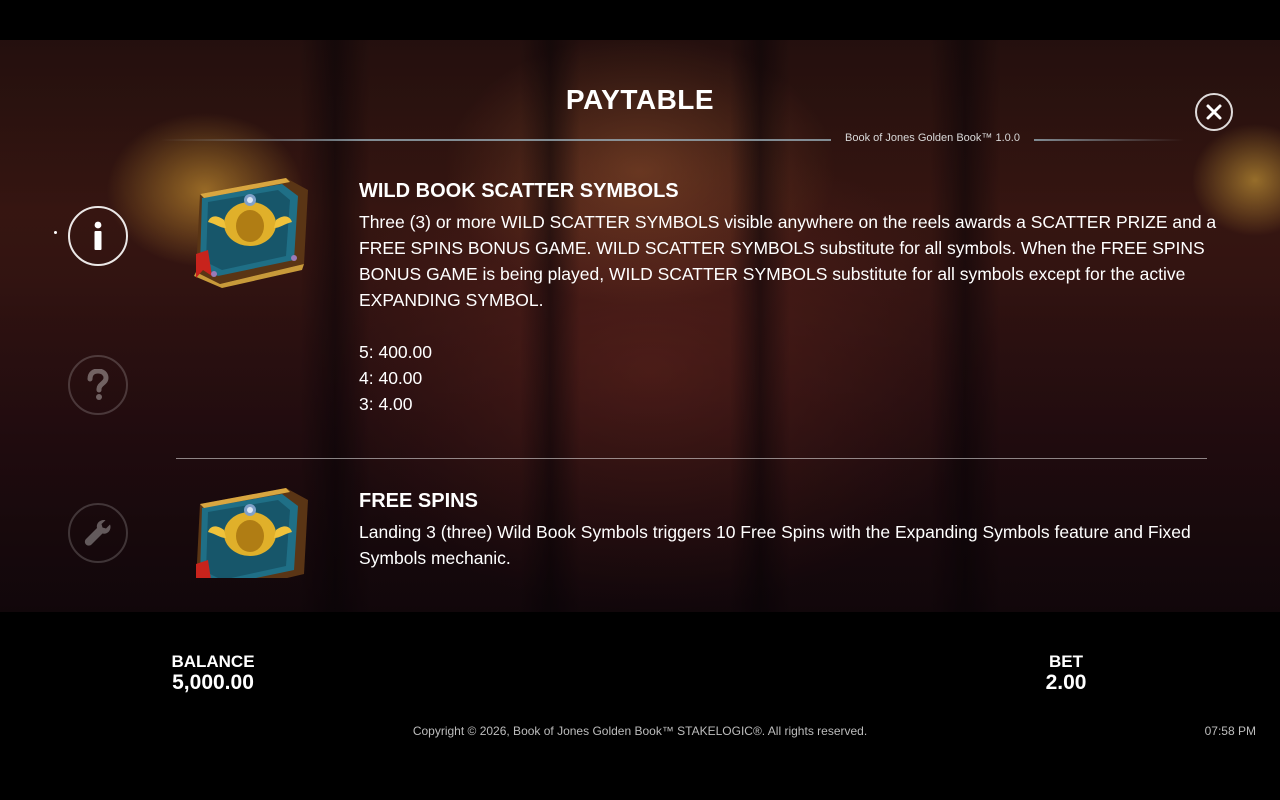  I want to click on info-icon, so click(98, 235).